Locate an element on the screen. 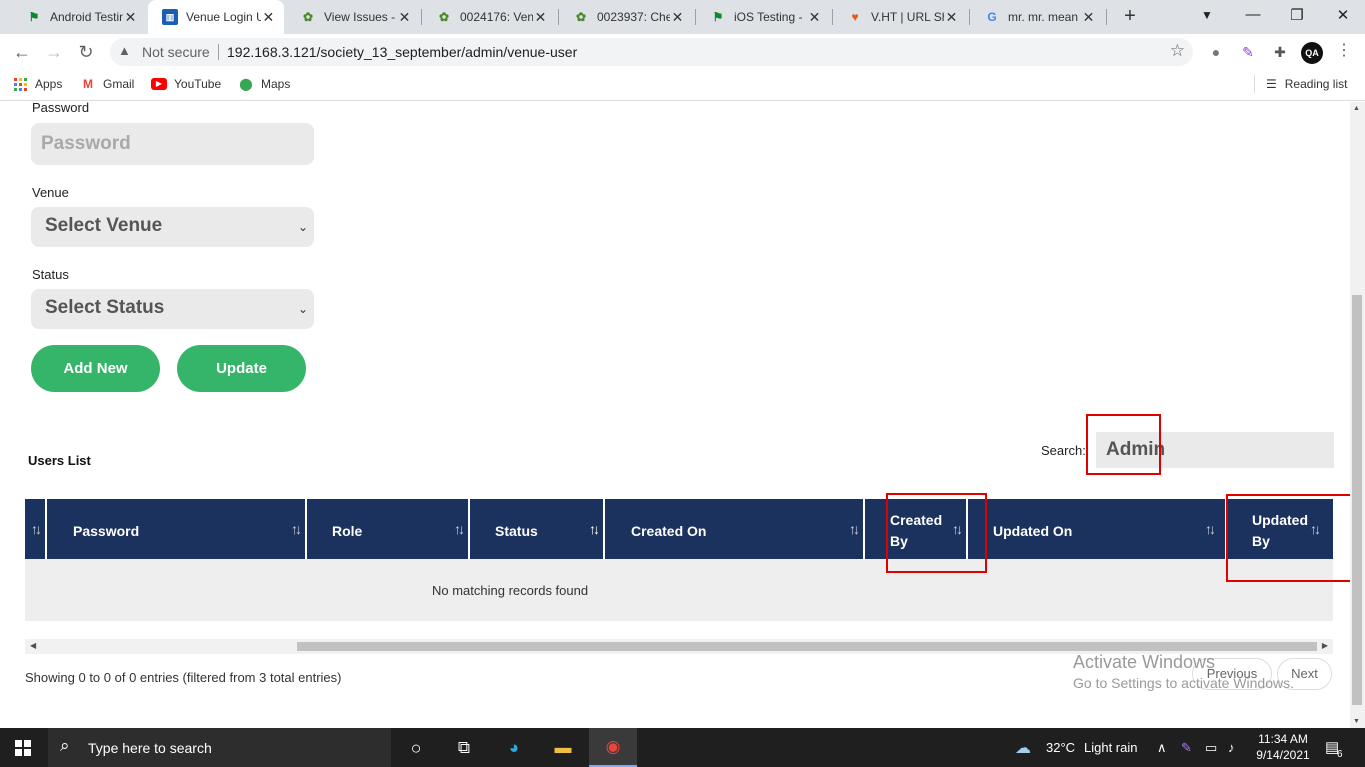  scroll-down-arrow-icon: ▼ is located at coordinates (1356, 721).